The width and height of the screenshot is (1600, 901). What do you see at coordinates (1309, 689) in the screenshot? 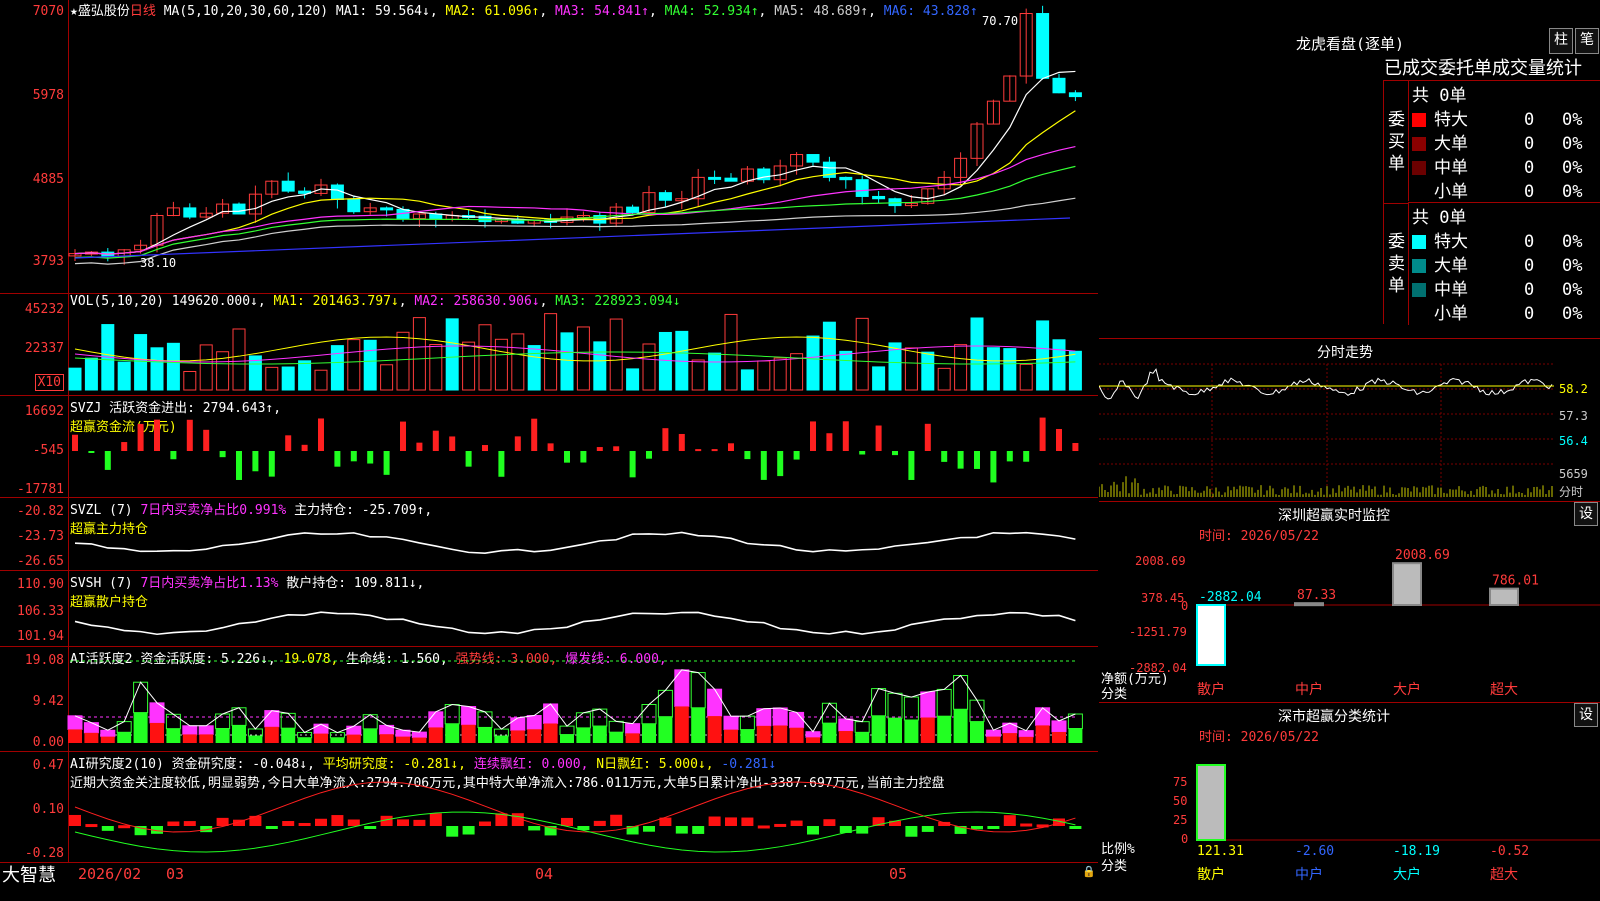
I see `monitor-category: 中户` at bounding box center [1309, 689].